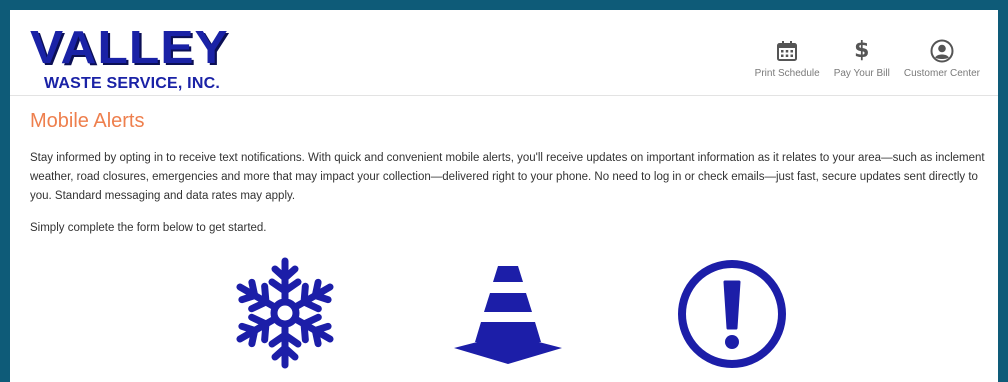  I want to click on traffic-cone-icon, so click(508, 315).